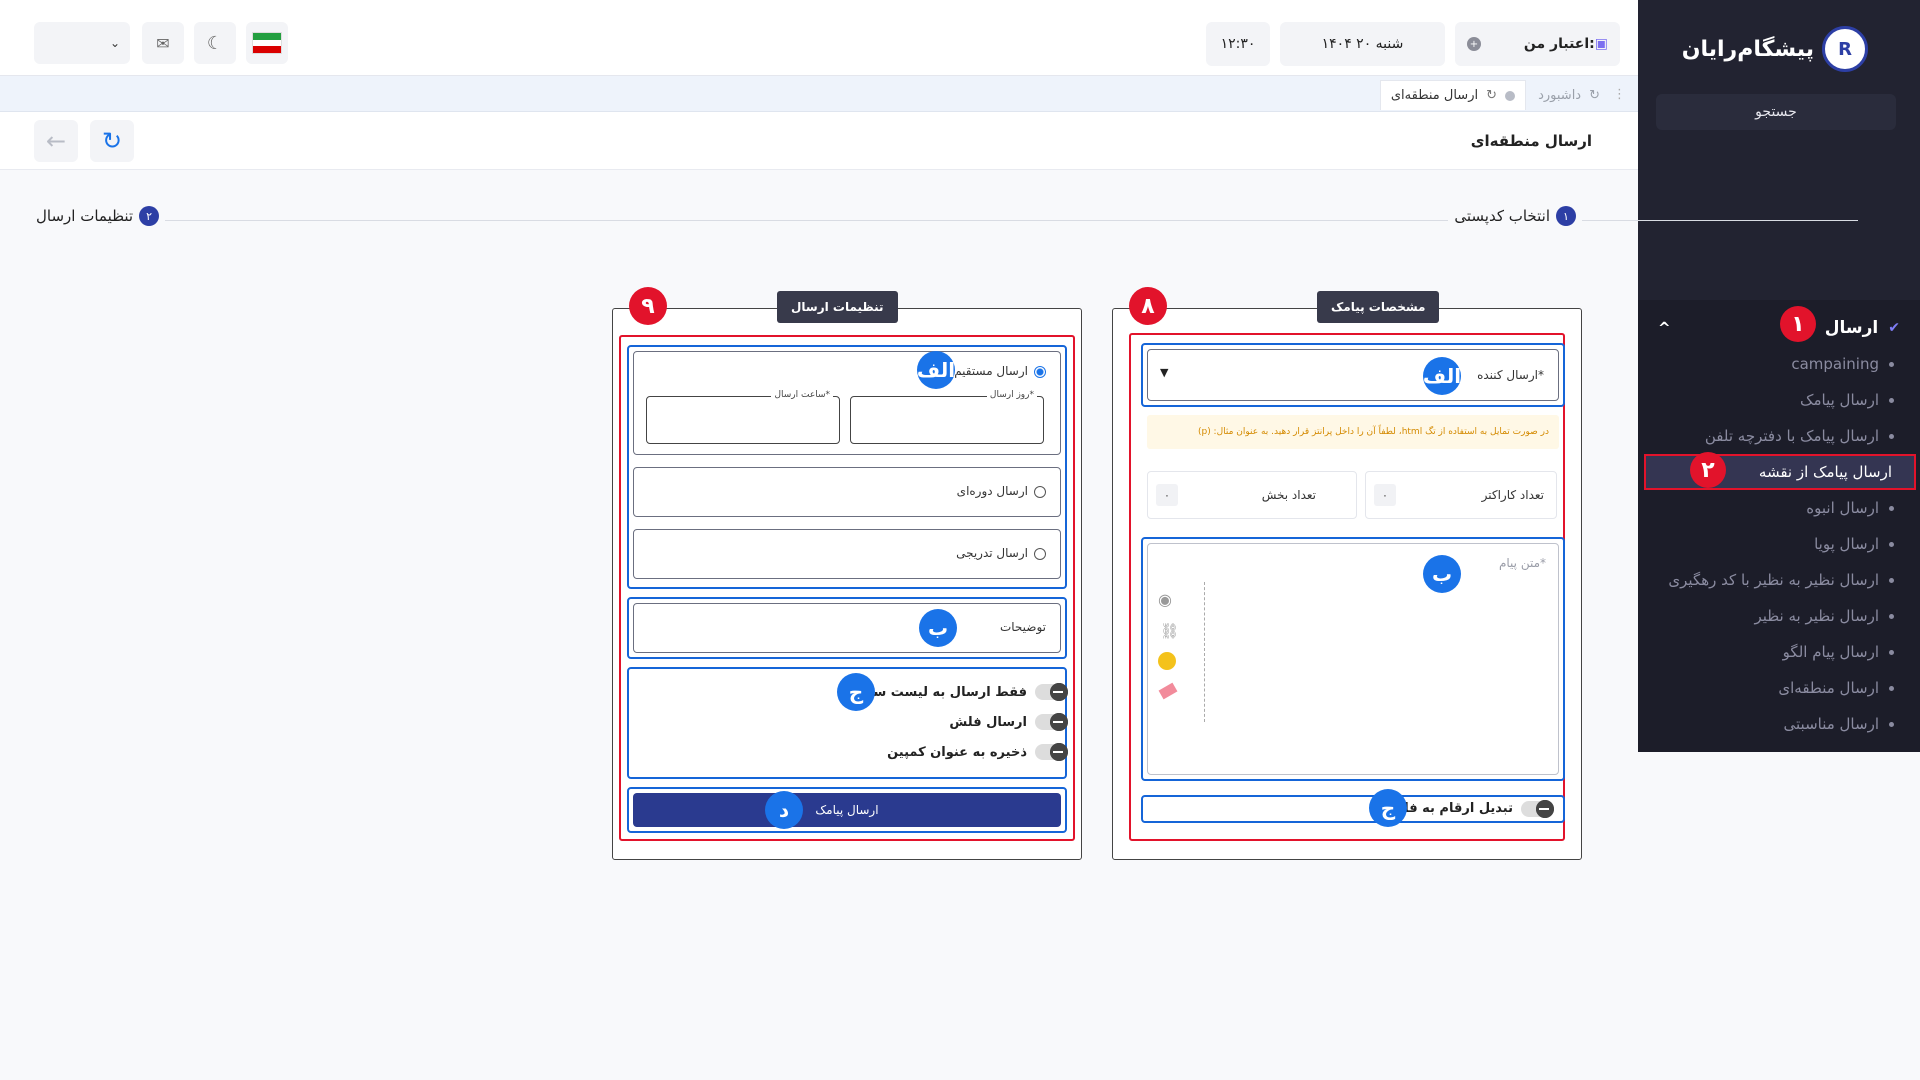 This screenshot has width=1920, height=1080. What do you see at coordinates (112, 141) in the screenshot?
I see `refresh-button: ↻` at bounding box center [112, 141].